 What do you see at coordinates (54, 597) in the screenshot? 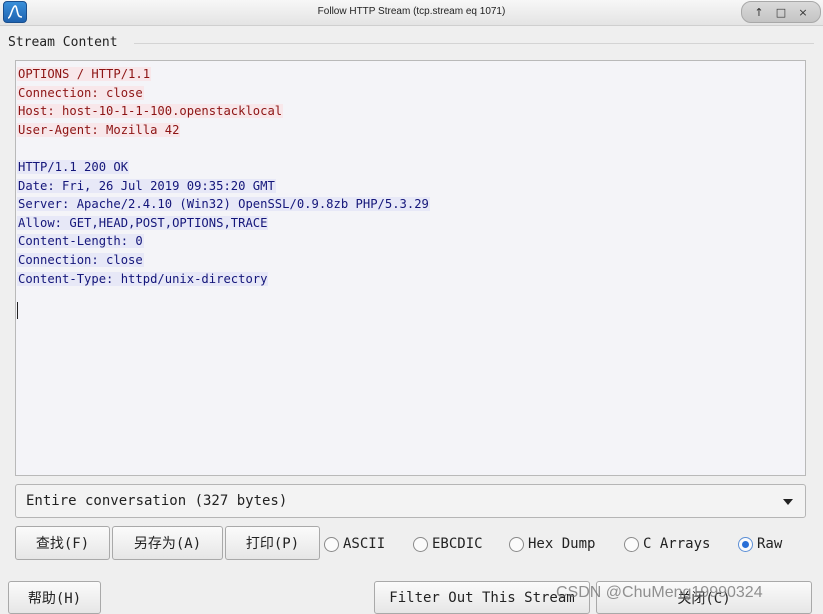
I see `help-button: 帮助(H)` at bounding box center [54, 597].